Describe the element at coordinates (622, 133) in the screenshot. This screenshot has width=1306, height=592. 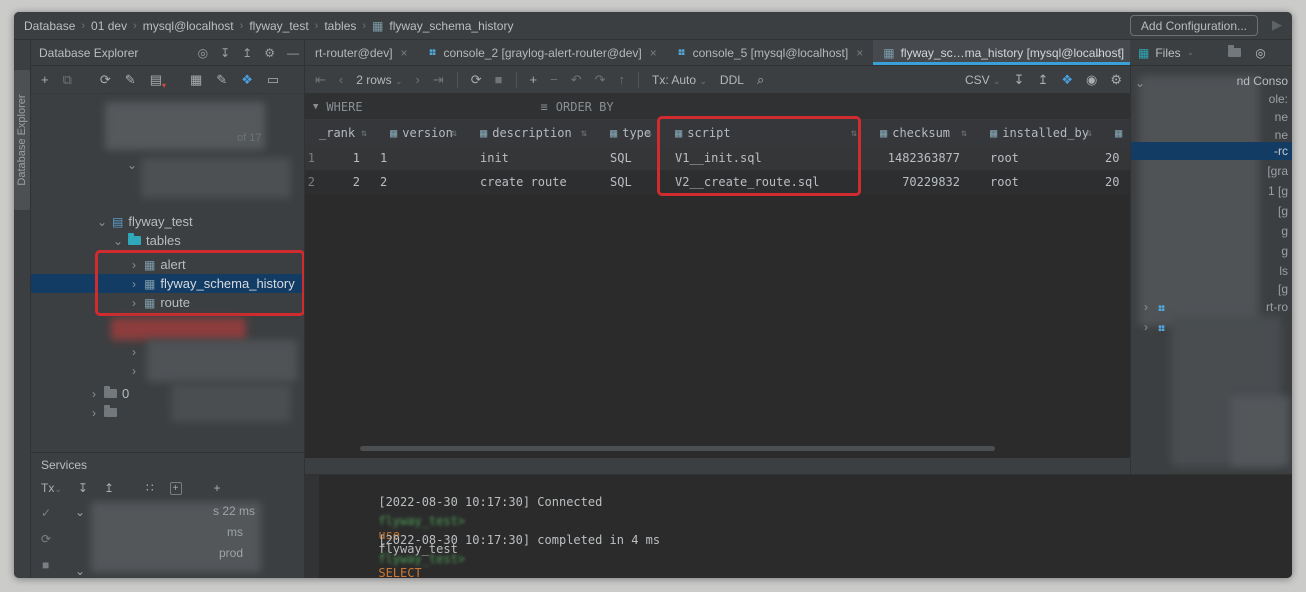
I see `column-header-type: ▦ type ⇅` at that location.